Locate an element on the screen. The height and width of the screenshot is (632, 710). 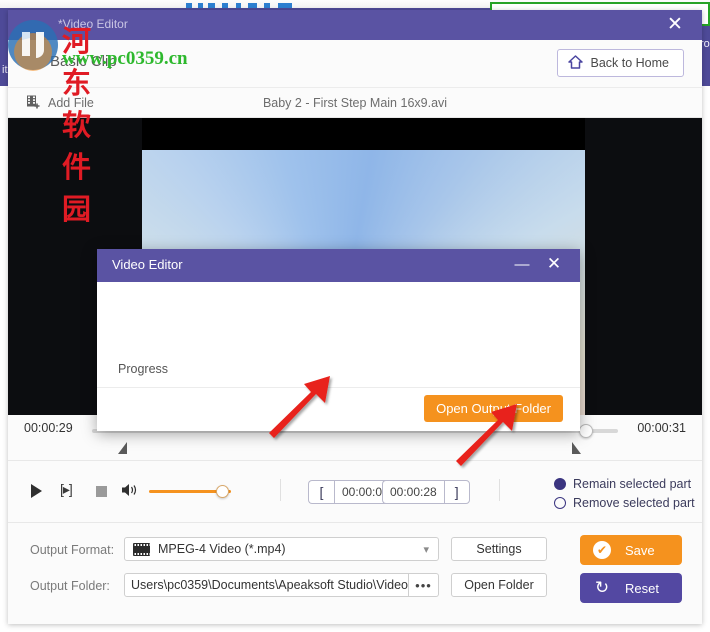
minimize-icon: — is located at coordinates (522, 265).